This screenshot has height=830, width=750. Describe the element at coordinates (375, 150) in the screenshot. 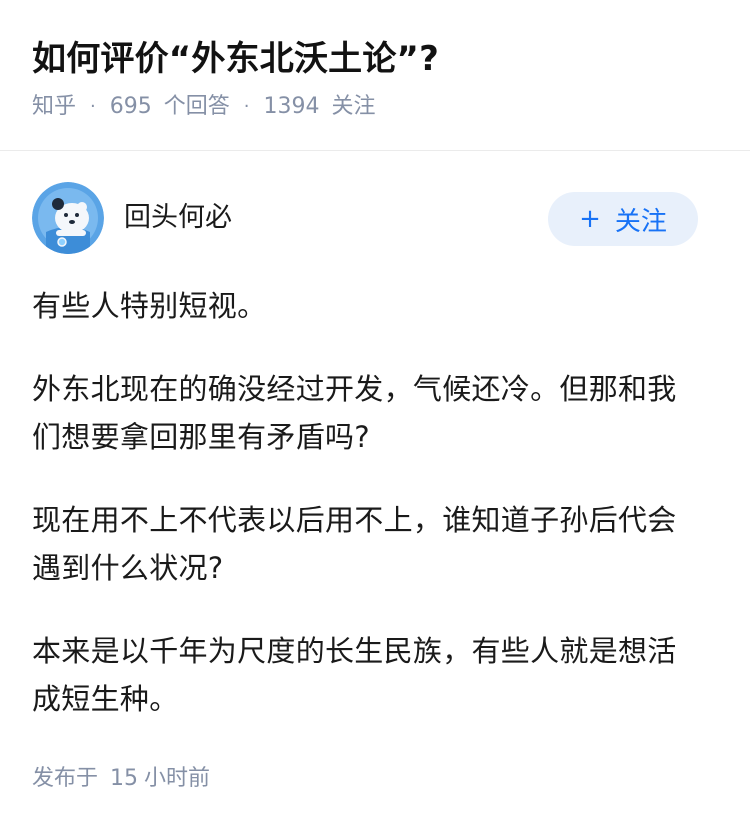

I see `header-divider` at that location.